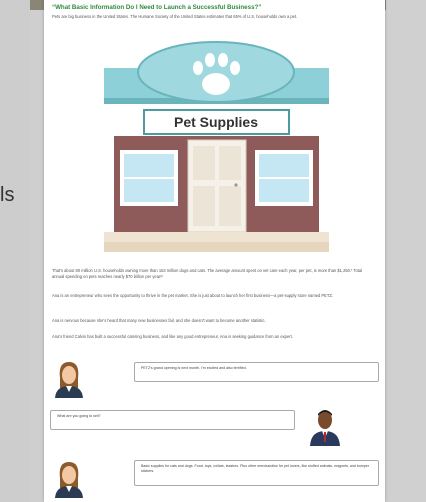 The image size is (426, 502). Describe the element at coordinates (406, 251) in the screenshot. I see `background-right` at that location.